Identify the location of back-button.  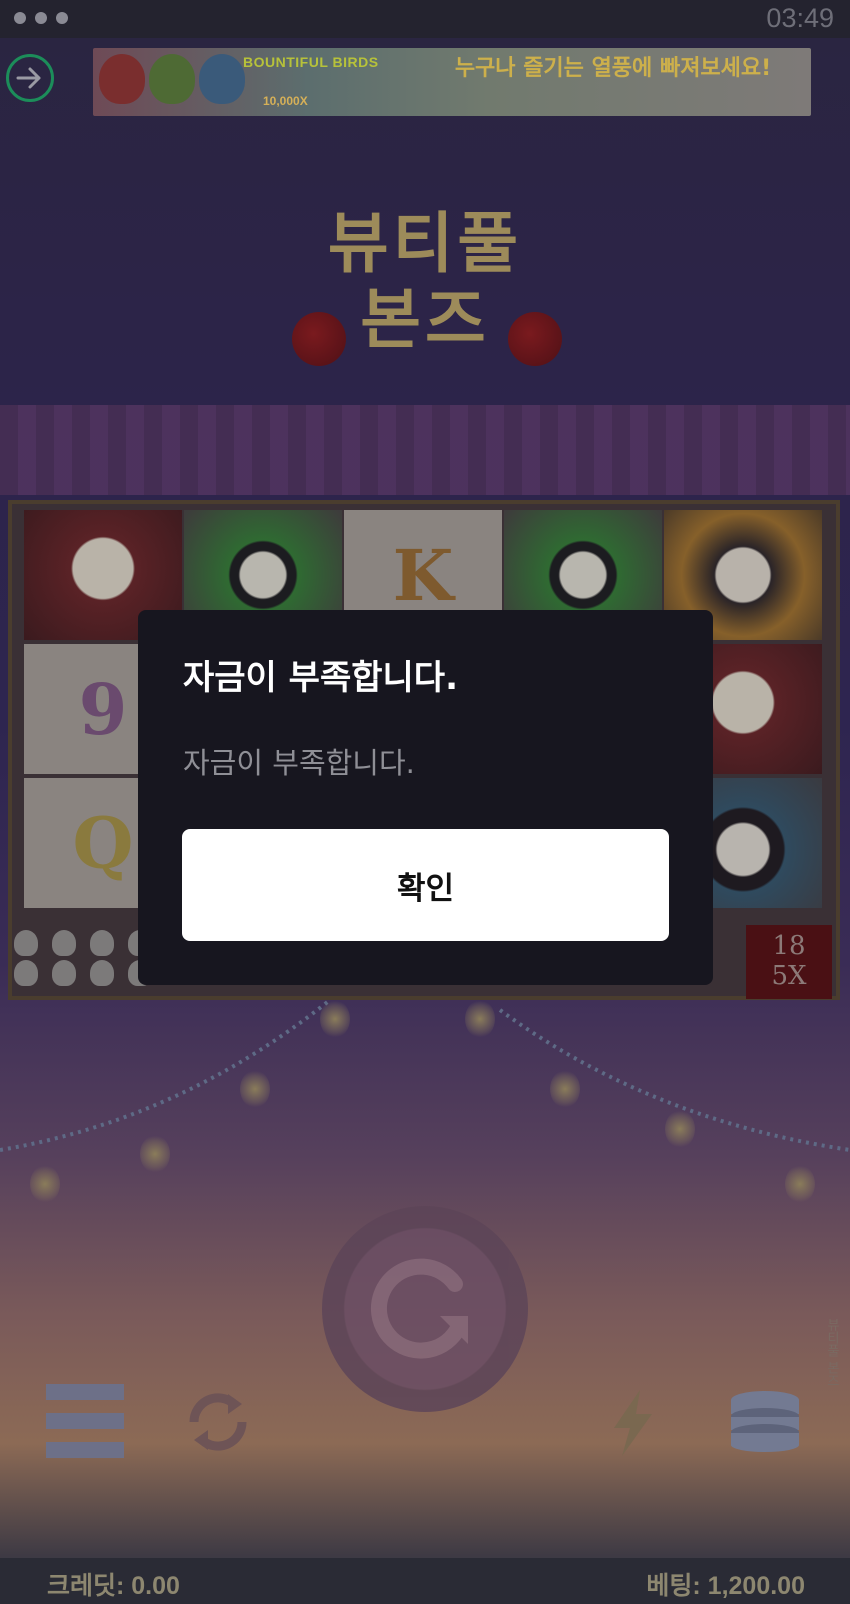
(30, 78).